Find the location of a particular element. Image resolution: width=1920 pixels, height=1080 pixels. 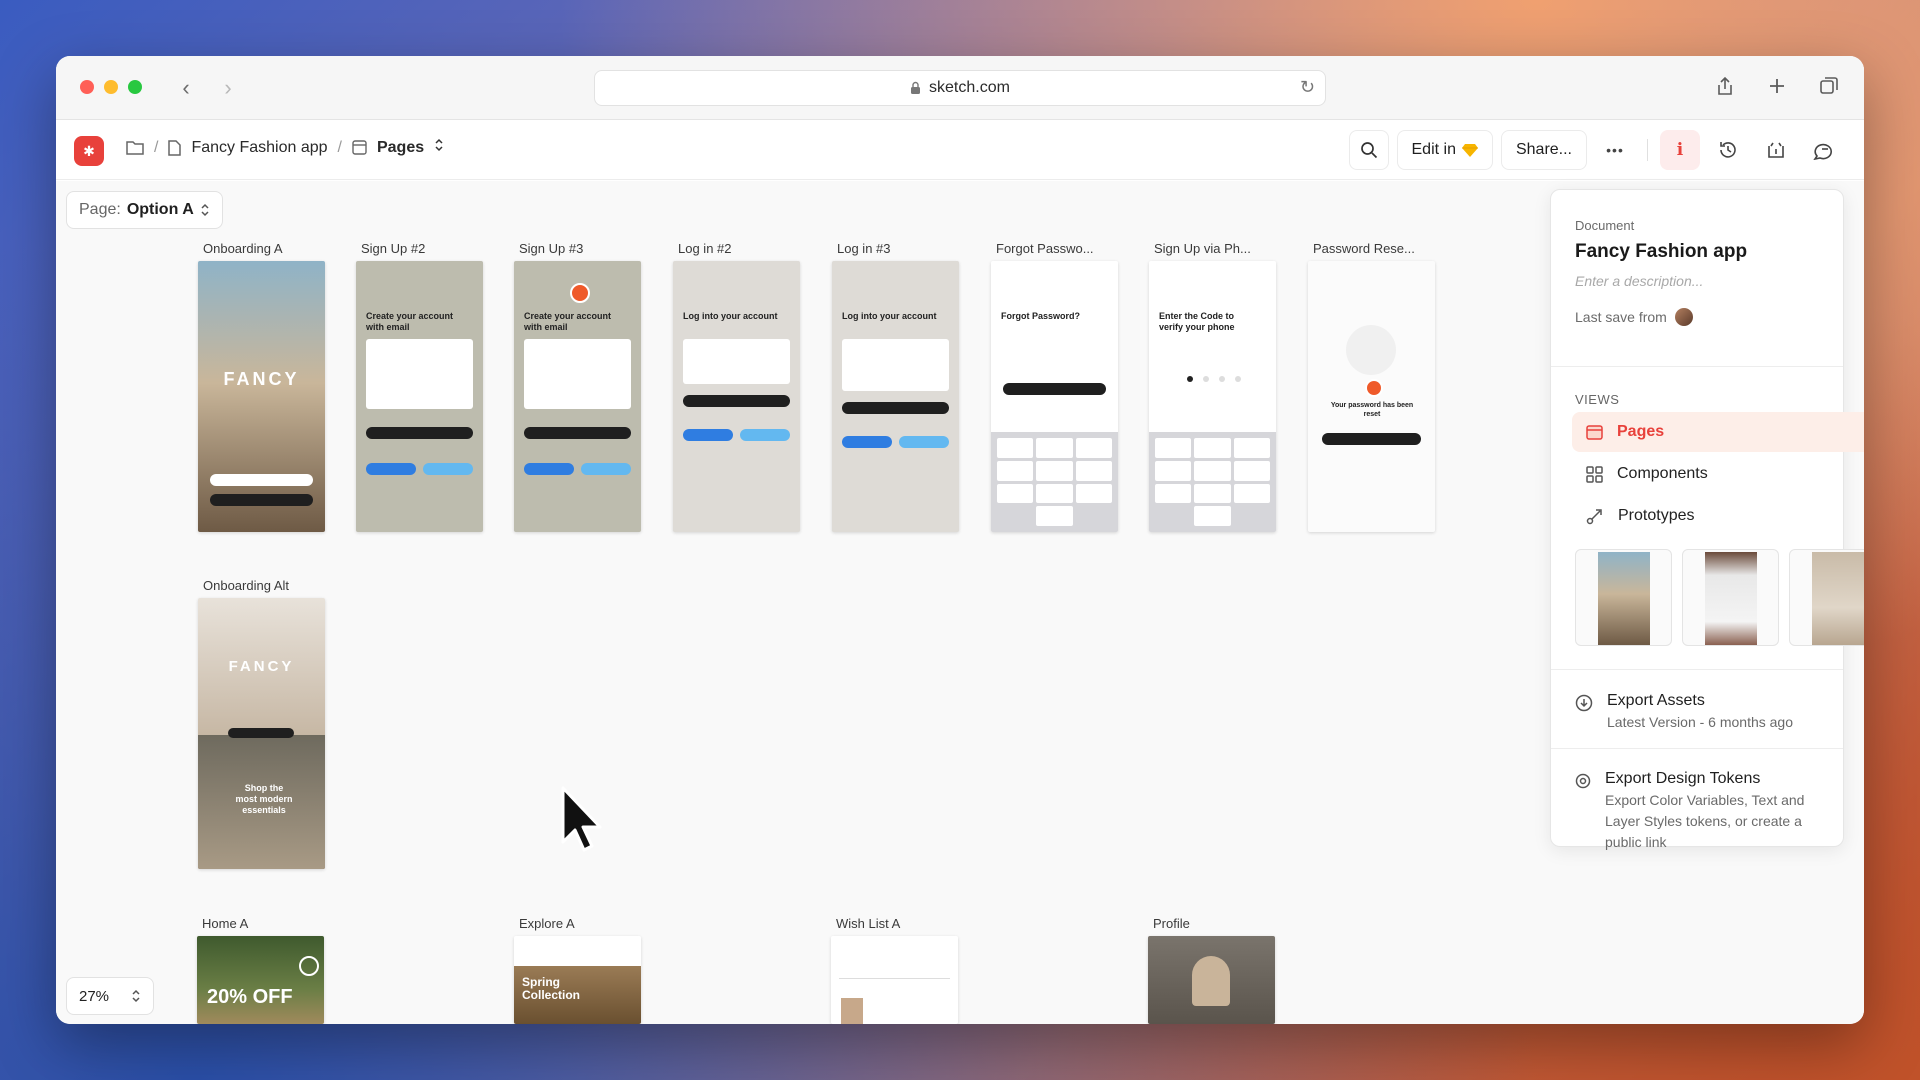

browser-actions is located at coordinates (1777, 86).